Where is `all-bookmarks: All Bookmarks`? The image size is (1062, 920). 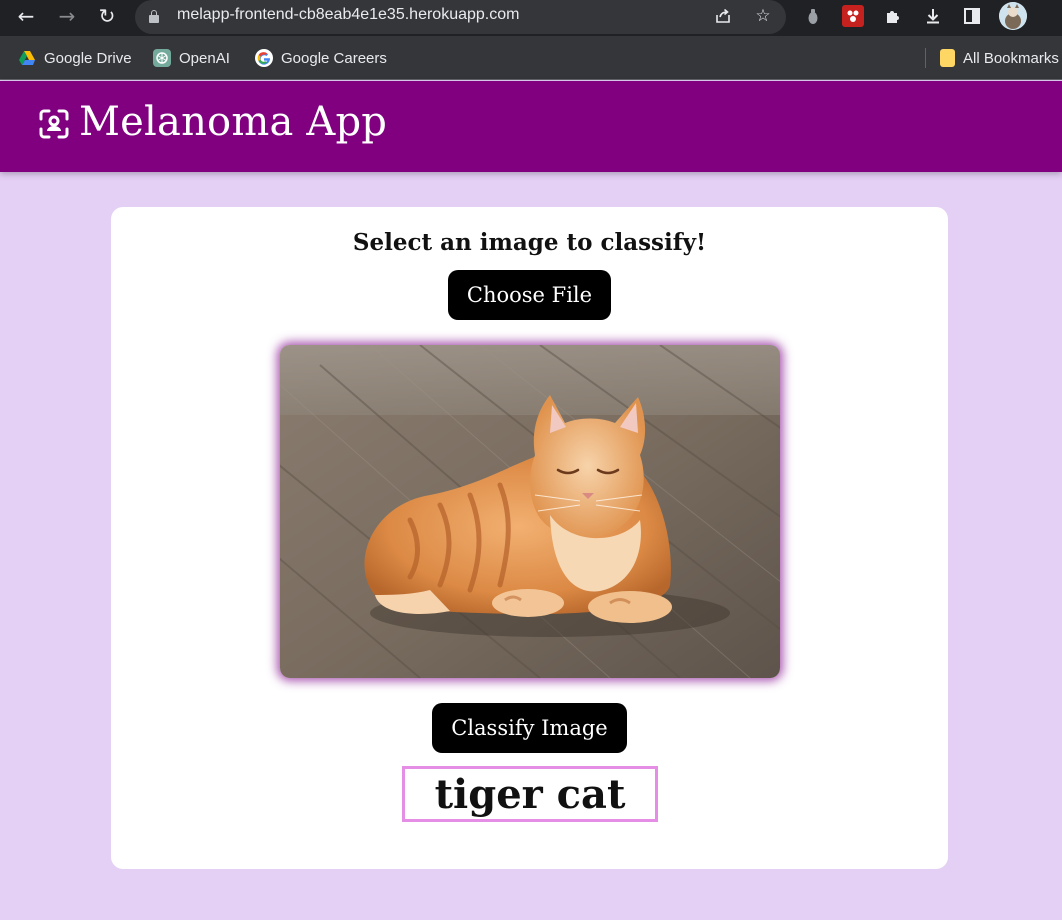
all-bookmarks: All Bookmarks is located at coordinates (999, 58).